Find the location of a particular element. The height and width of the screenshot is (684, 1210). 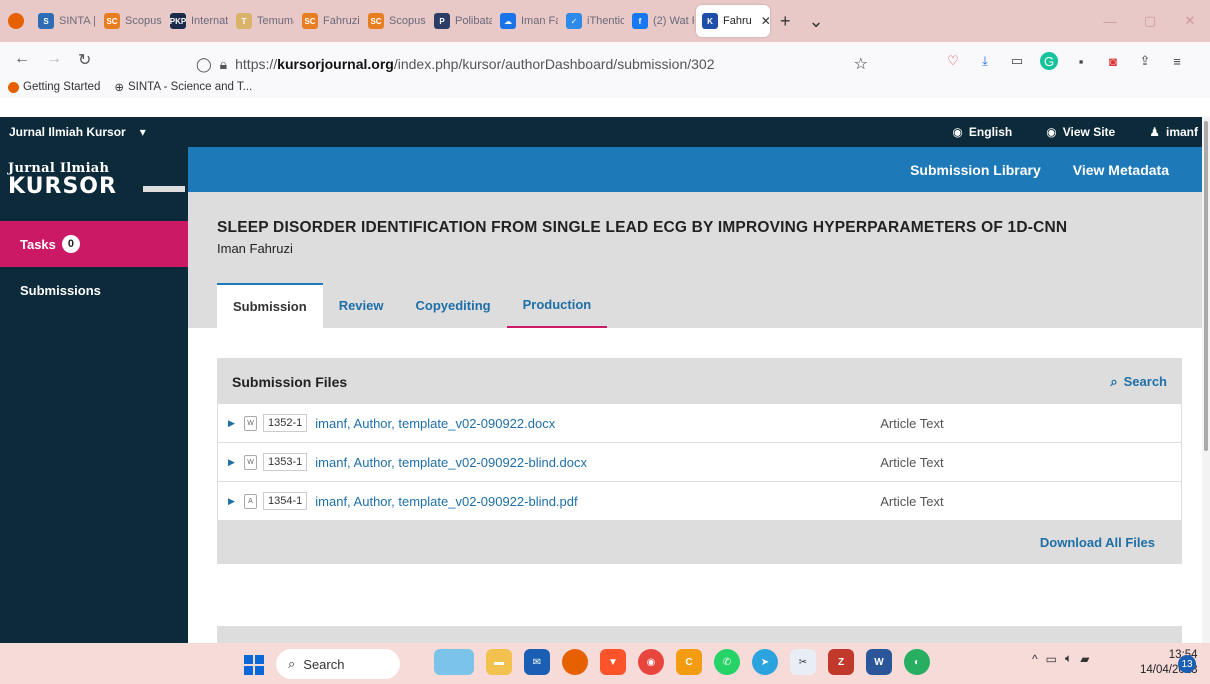

battery-icon: ▰ is located at coordinates (1084, 659).